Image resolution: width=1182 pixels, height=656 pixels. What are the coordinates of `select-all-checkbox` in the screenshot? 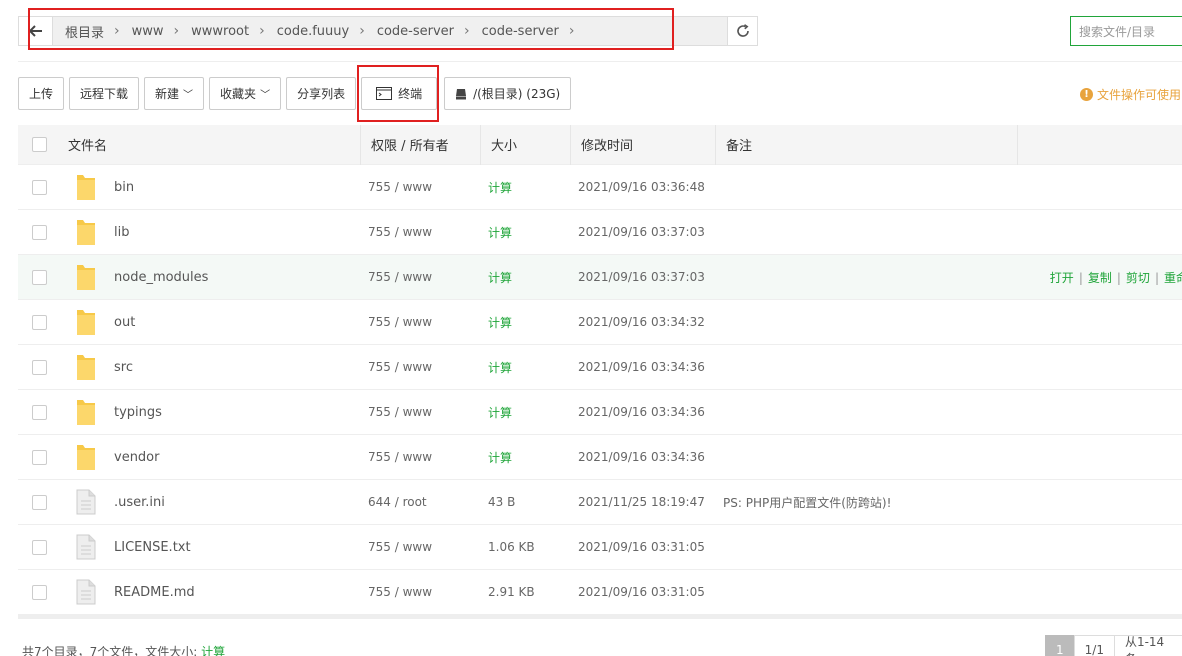 It's located at (39, 144).